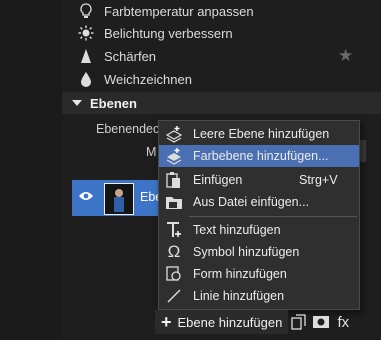 The width and height of the screenshot is (381, 340). I want to click on menu-item-empty-layer: Leere Ebene hinzufügen, so click(259, 134).